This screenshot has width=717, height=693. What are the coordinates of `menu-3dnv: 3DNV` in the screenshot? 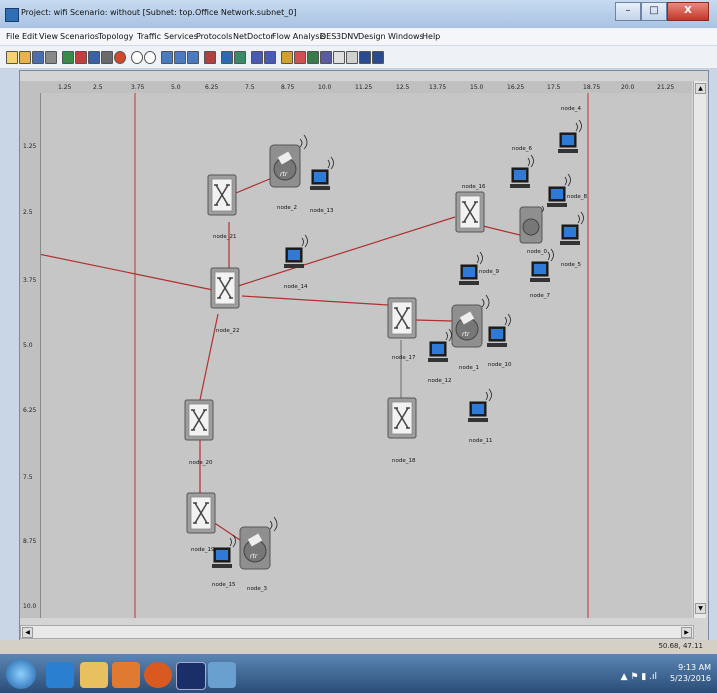 It's located at (347, 36).